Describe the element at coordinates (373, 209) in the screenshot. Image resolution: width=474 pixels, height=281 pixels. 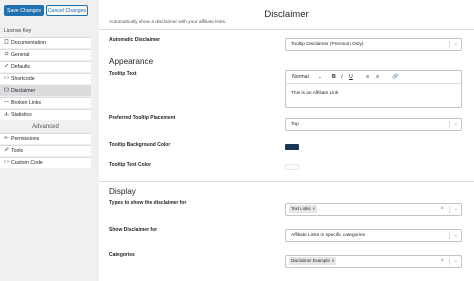
I see `types-multiselect: Text Links × × ⌄` at that location.